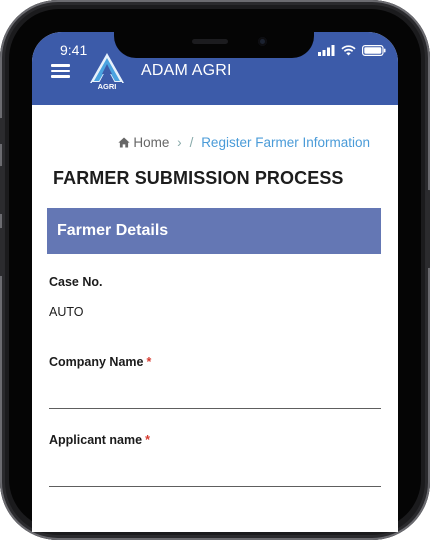 This screenshot has height=540, width=430. What do you see at coordinates (179, 142) in the screenshot?
I see `breadcrumb-chevron-icon: ›` at bounding box center [179, 142].